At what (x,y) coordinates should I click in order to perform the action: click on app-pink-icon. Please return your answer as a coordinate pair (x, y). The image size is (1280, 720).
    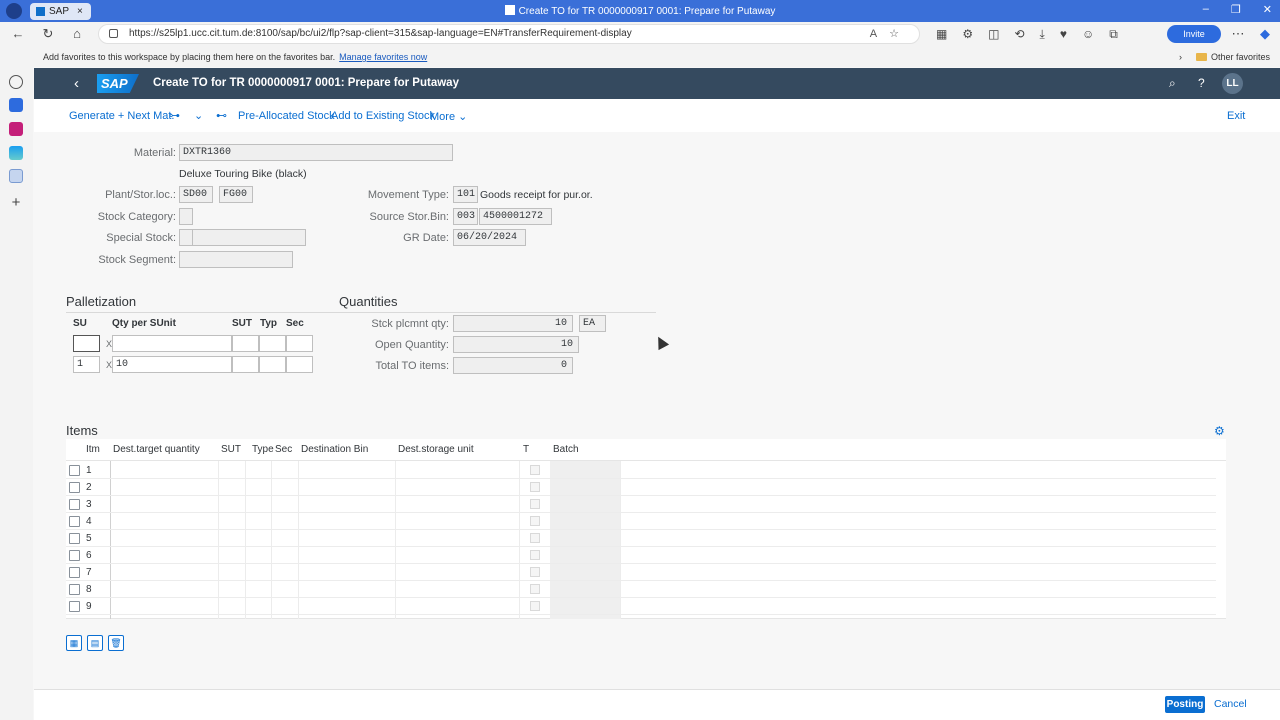
    Looking at the image, I should click on (16, 129).